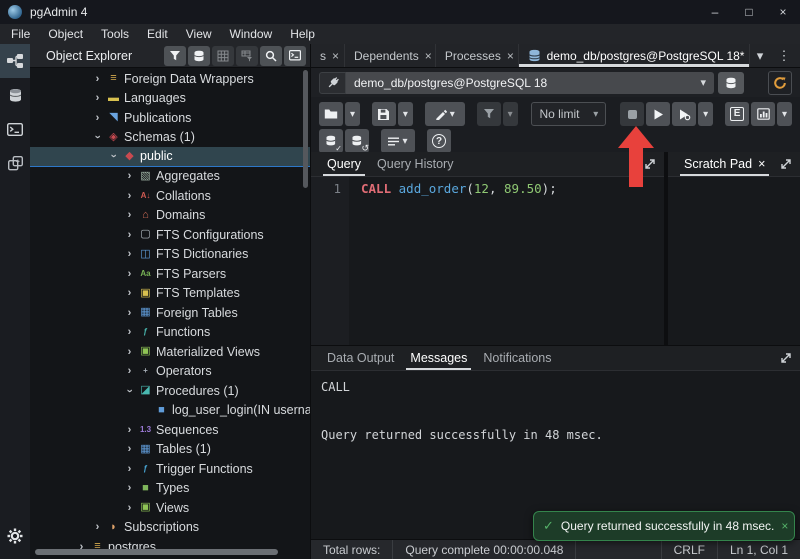 Image resolution: width=800 pixels, height=559 pixels. What do you see at coordinates (749, 12) in the screenshot?
I see `maximize-button: □` at bounding box center [749, 12].